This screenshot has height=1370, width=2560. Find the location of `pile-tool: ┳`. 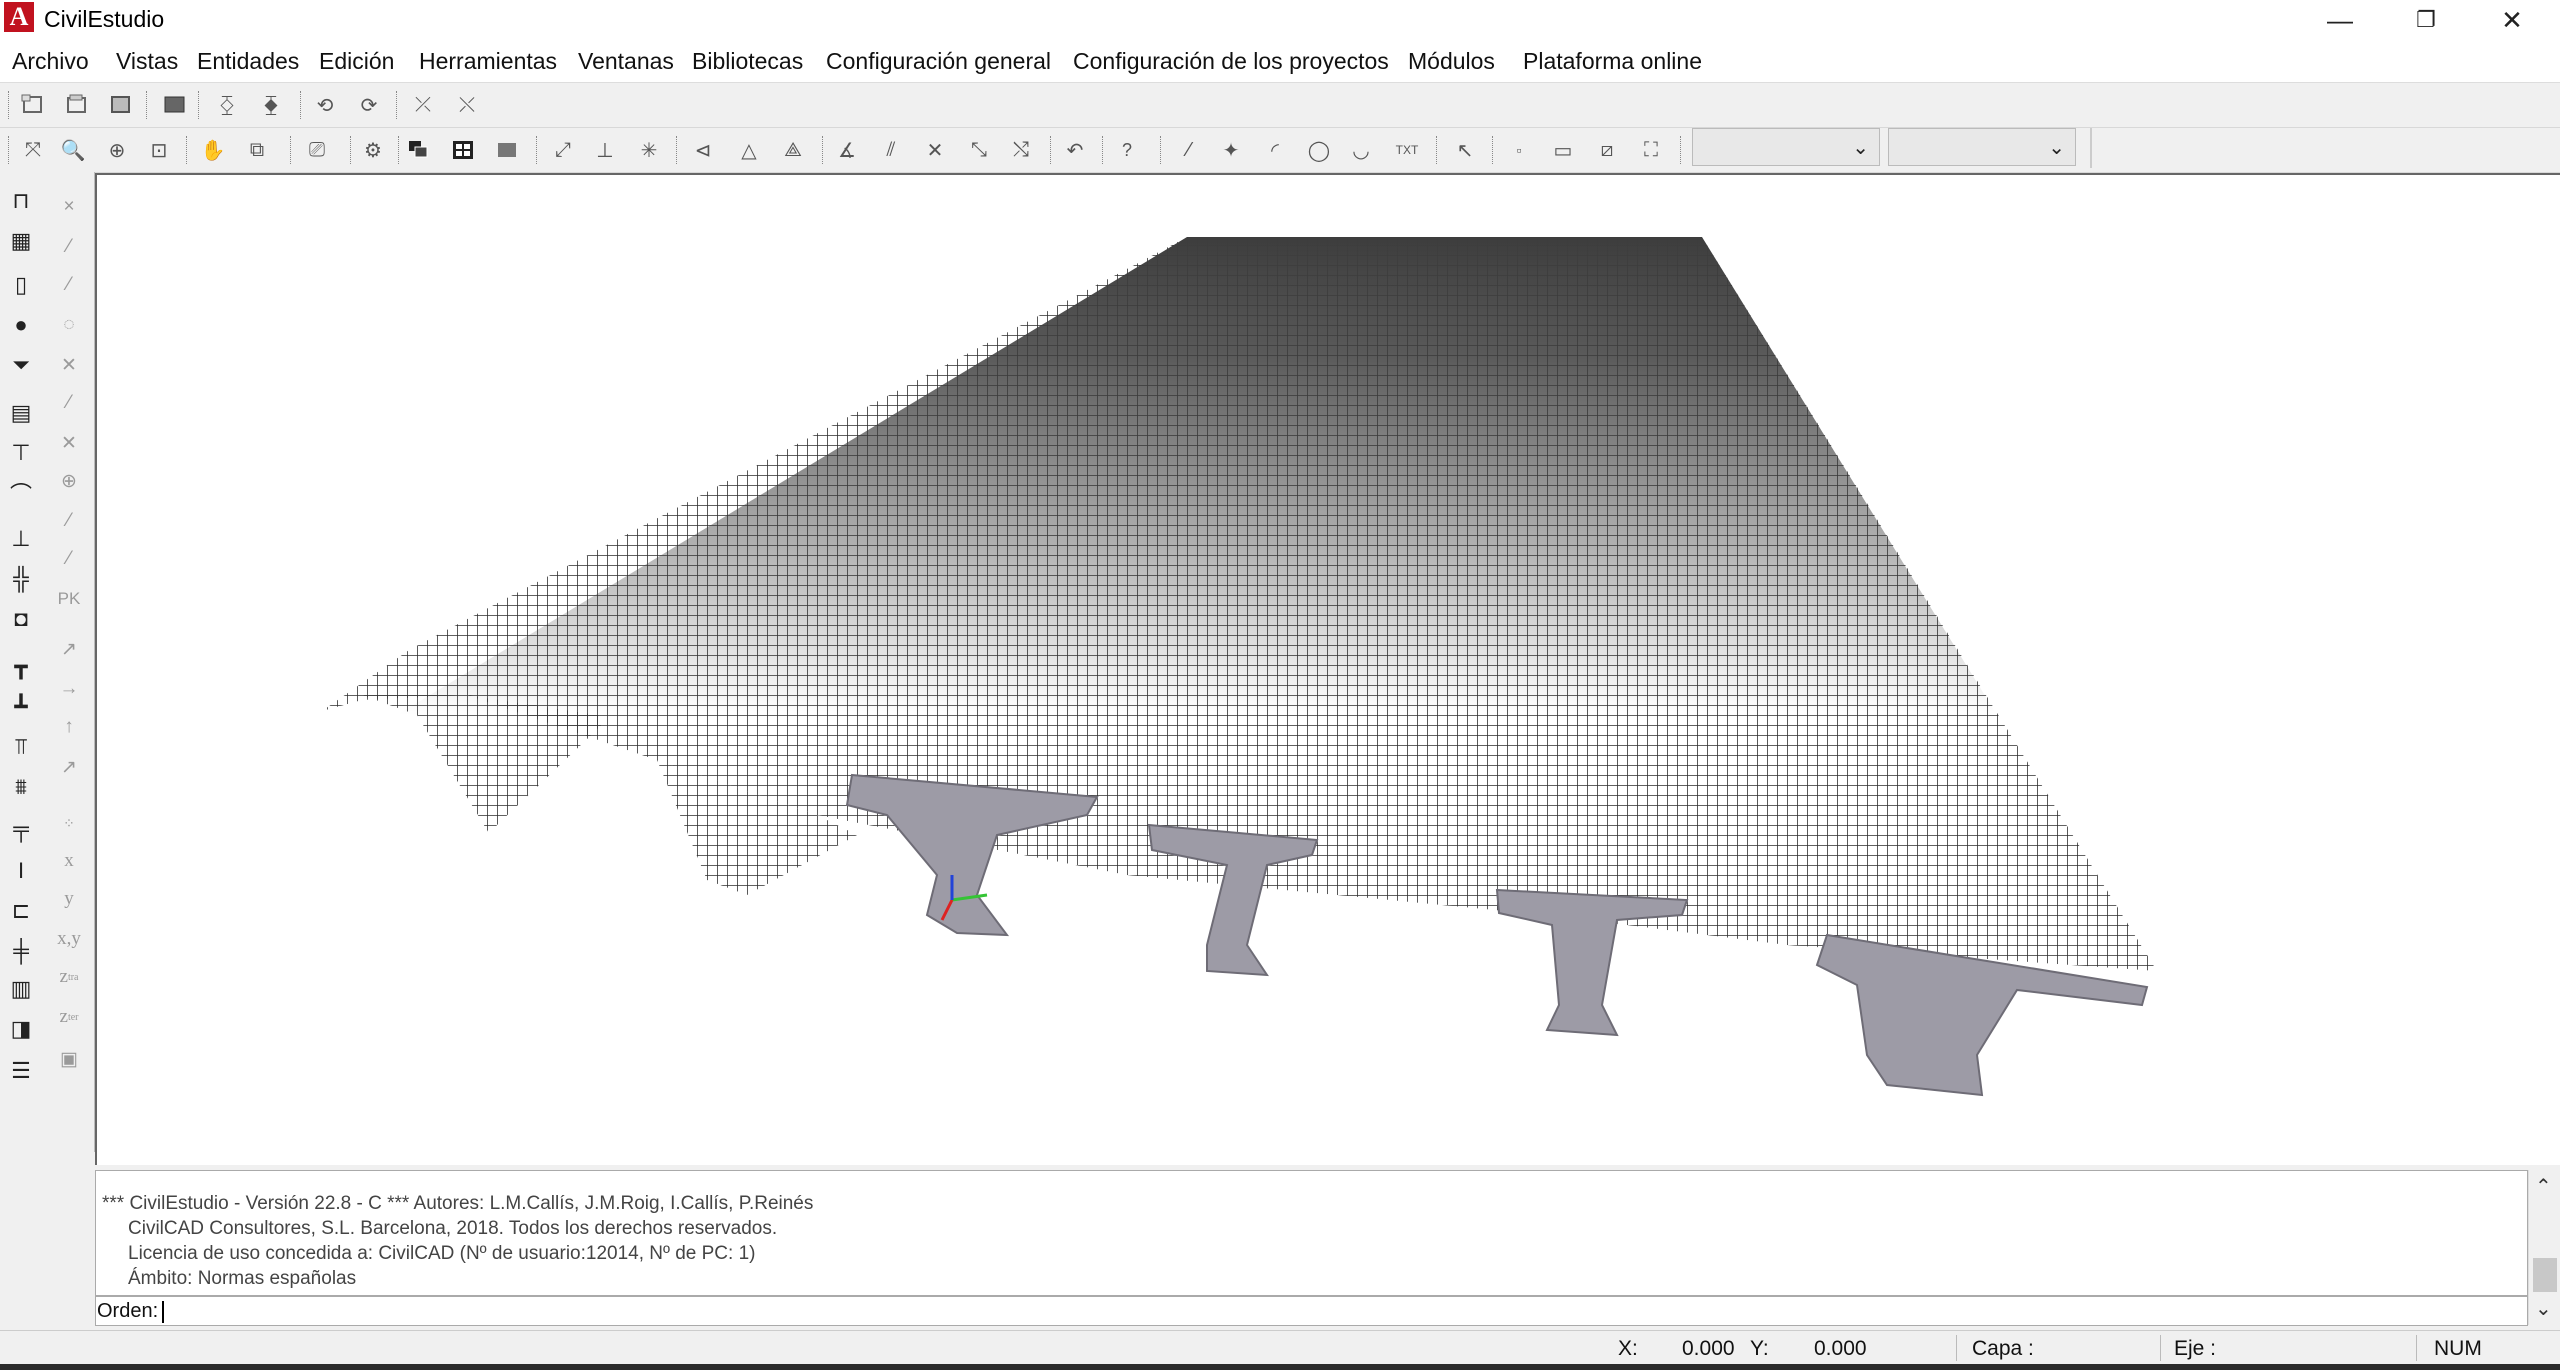

pile-tool: ┳ is located at coordinates (21, 667).